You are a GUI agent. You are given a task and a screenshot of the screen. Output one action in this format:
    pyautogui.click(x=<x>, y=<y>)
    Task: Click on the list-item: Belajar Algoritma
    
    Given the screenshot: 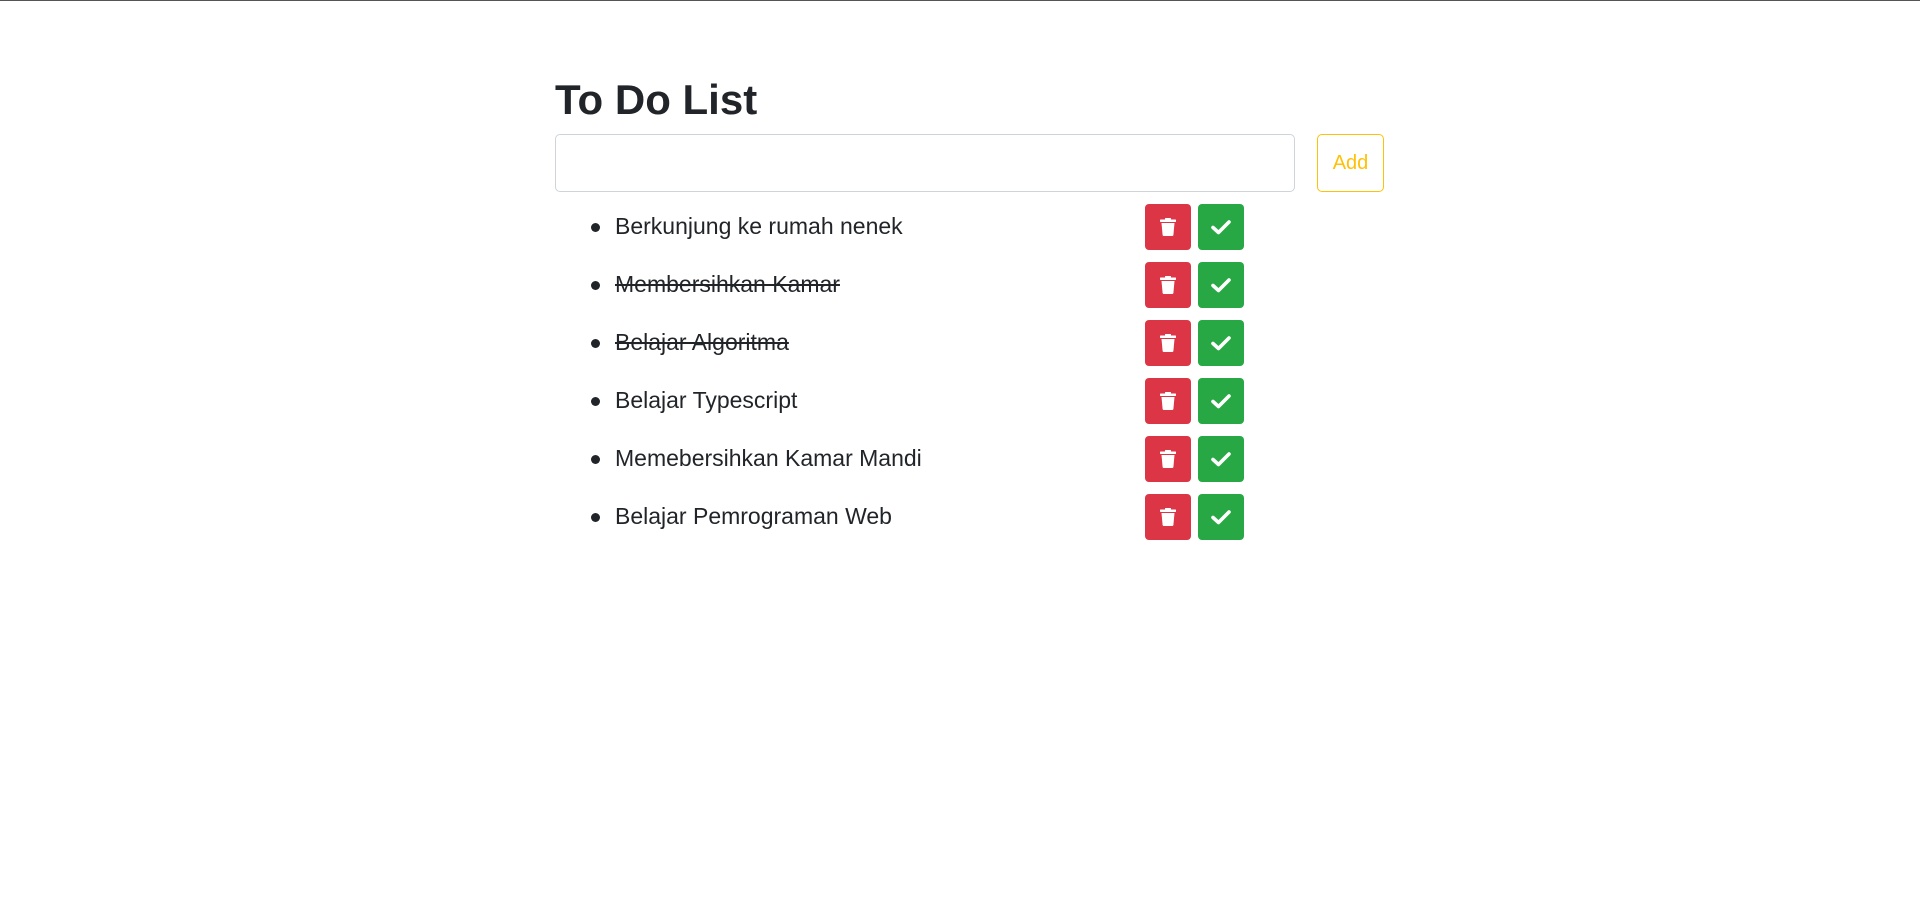 What is the action you would take?
    pyautogui.click(x=970, y=349)
    